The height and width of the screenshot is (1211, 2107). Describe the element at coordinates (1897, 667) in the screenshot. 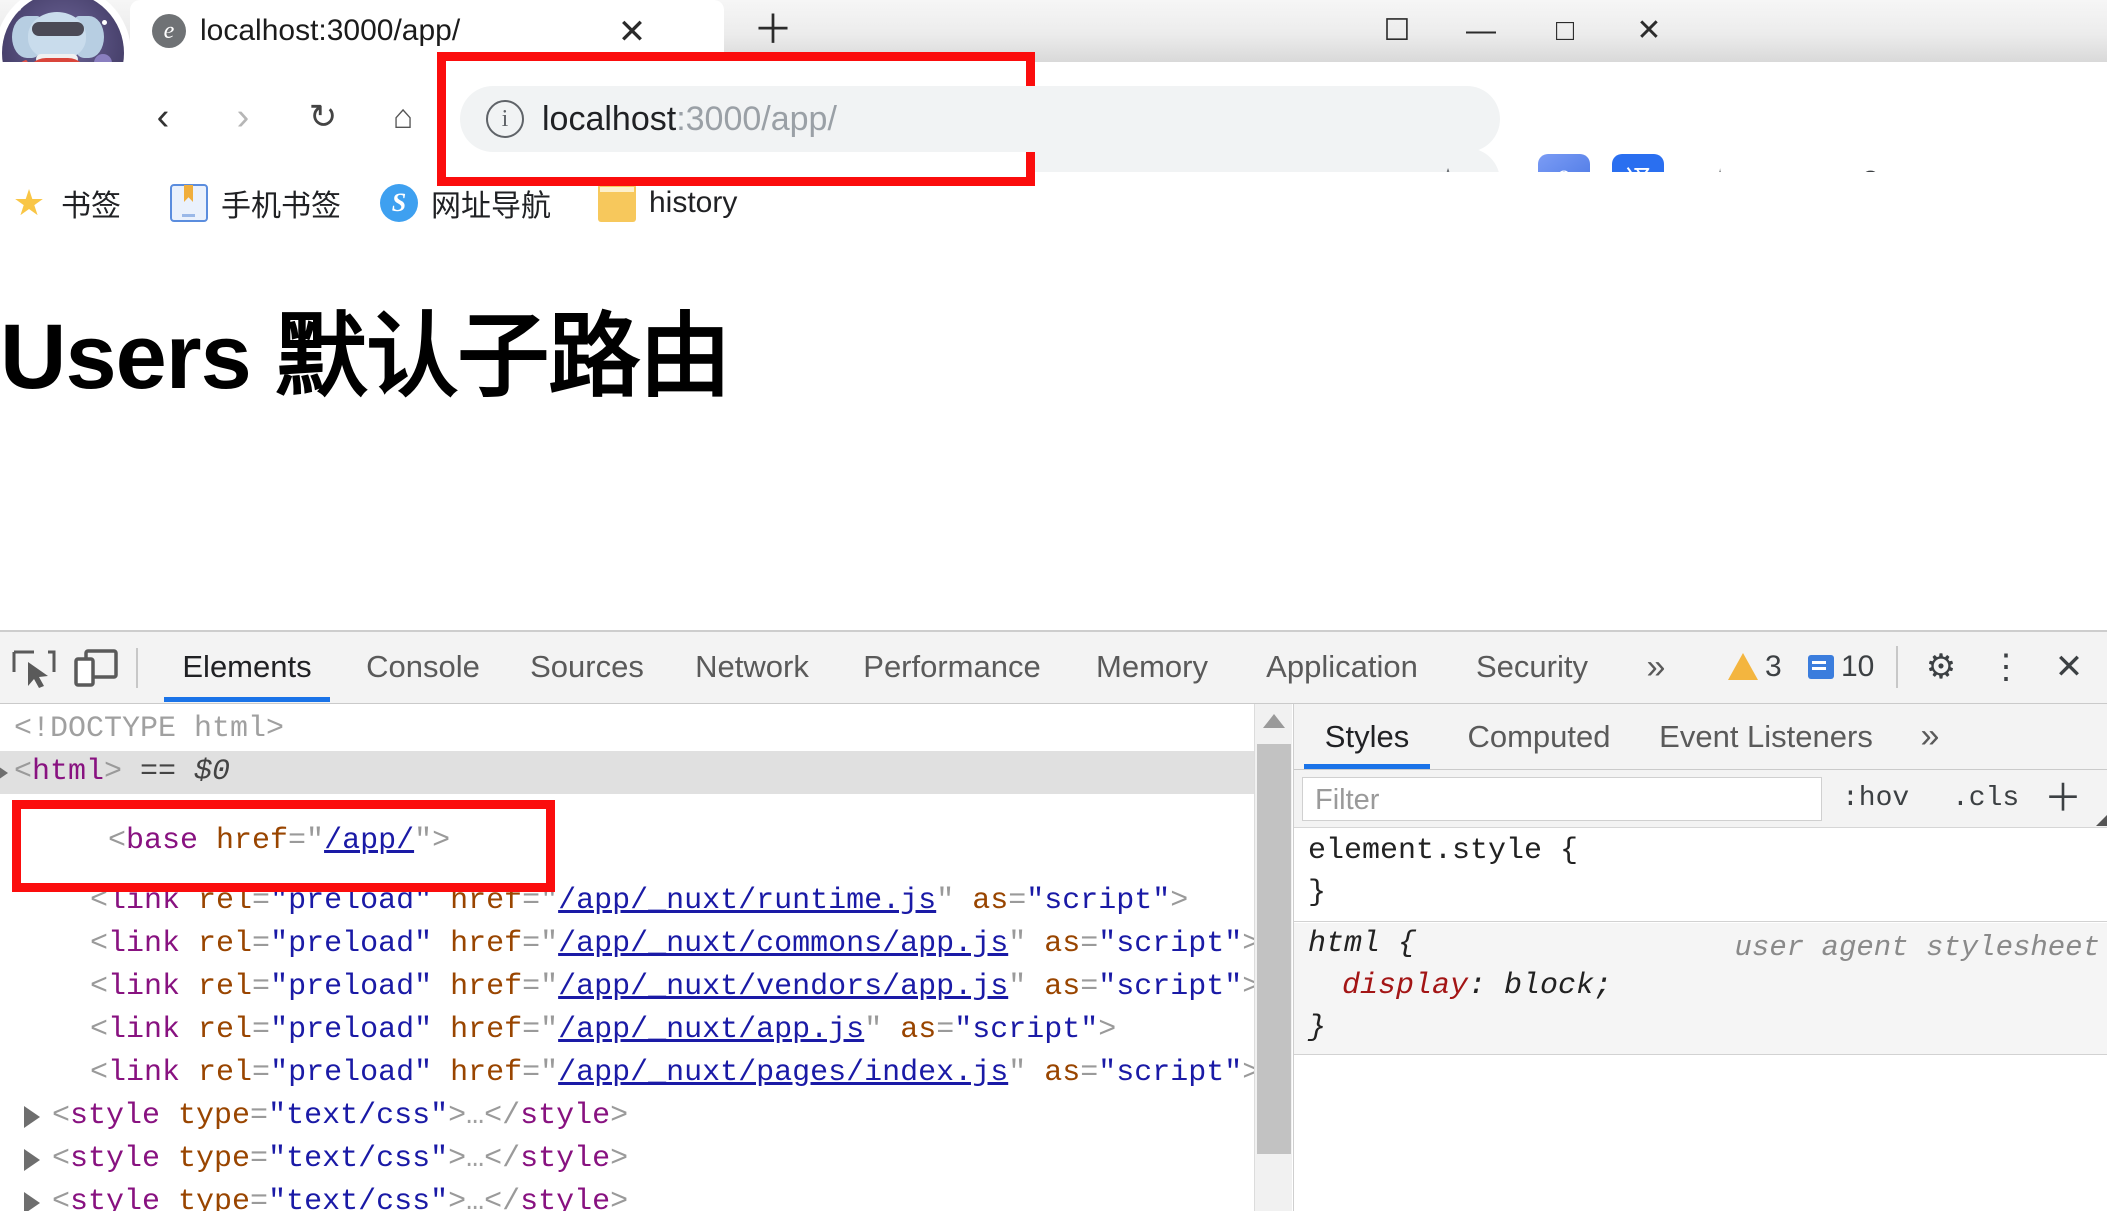

I see `toolbar-divider-right` at that location.